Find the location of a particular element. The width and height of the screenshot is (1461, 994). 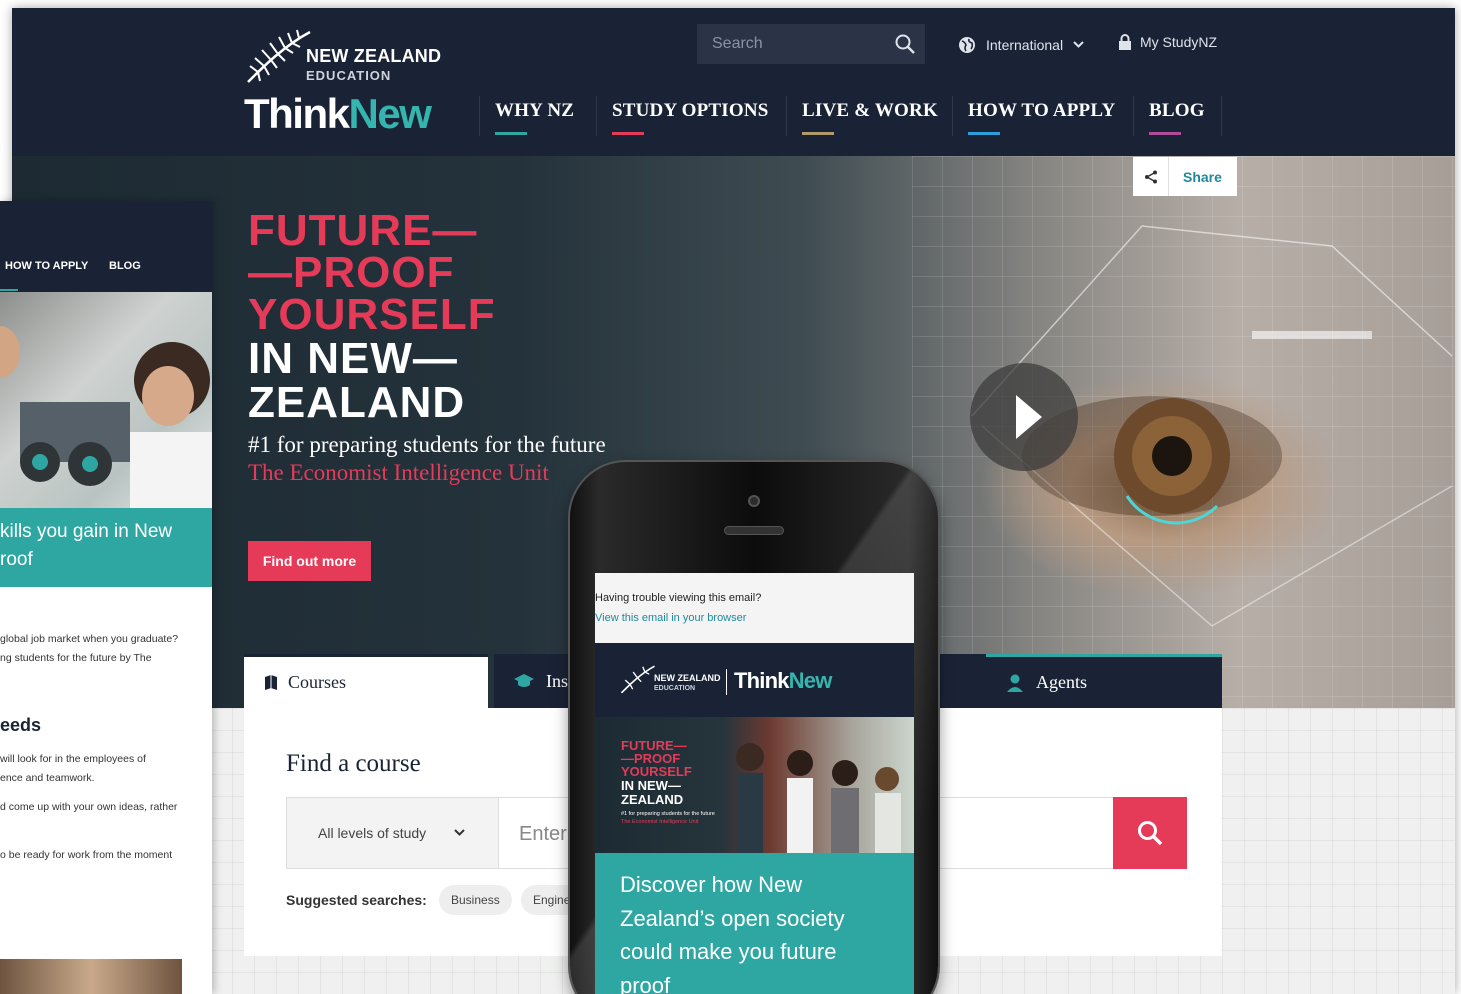

region-selector: International is located at coordinates (1021, 45).